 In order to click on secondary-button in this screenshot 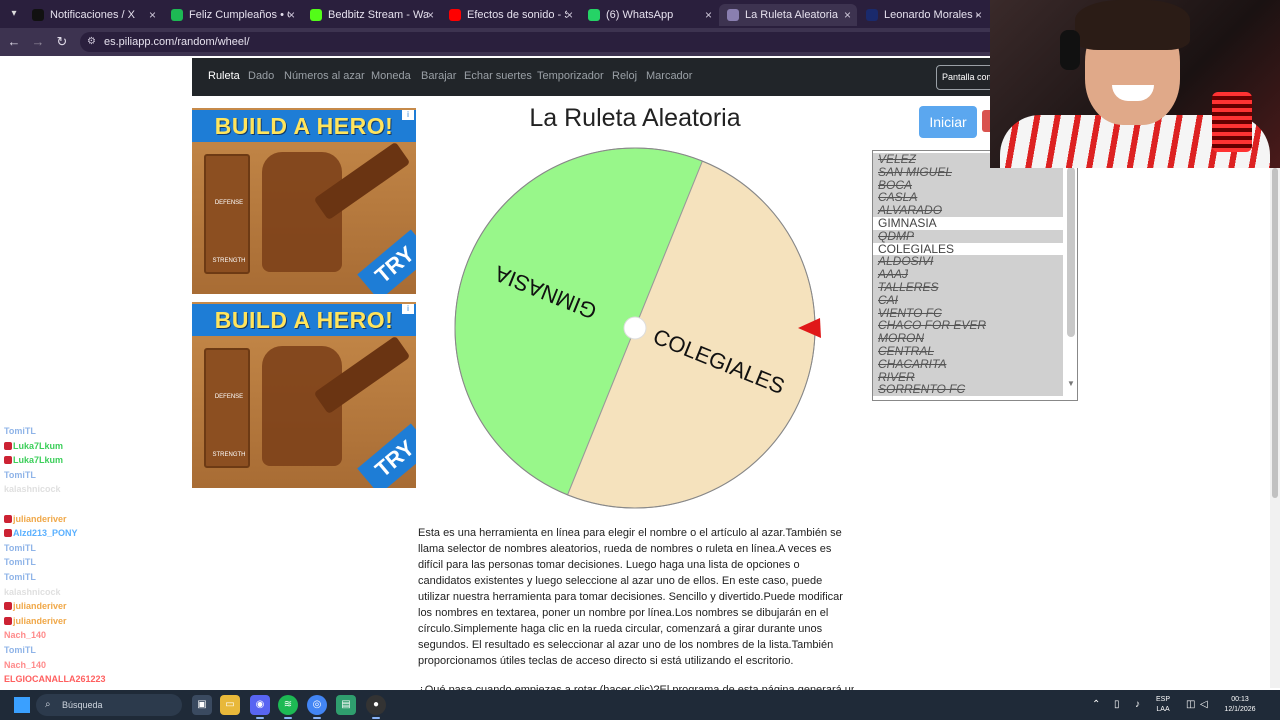, I will do `click(986, 121)`.